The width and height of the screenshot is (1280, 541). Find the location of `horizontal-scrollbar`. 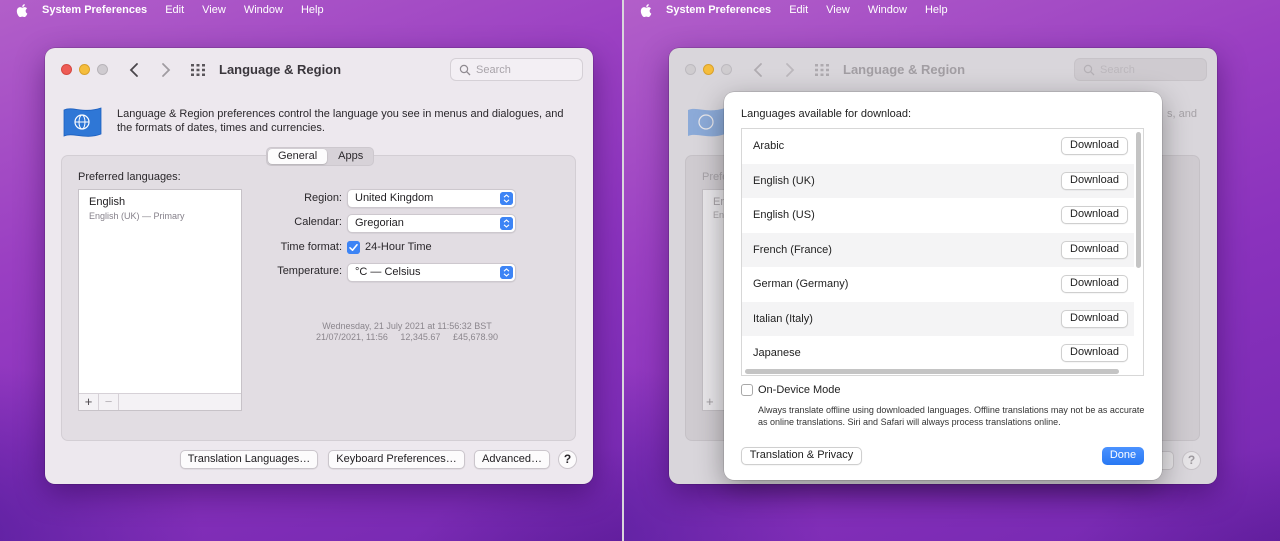

horizontal-scrollbar is located at coordinates (932, 371).